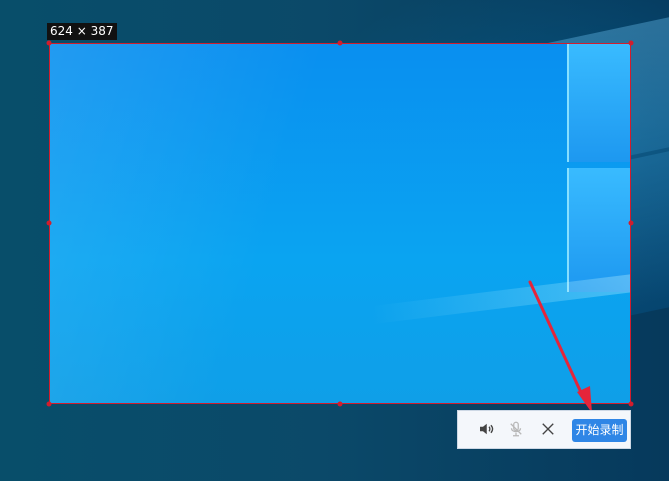  What do you see at coordinates (598, 103) in the screenshot?
I see `capture-background-window-top` at bounding box center [598, 103].